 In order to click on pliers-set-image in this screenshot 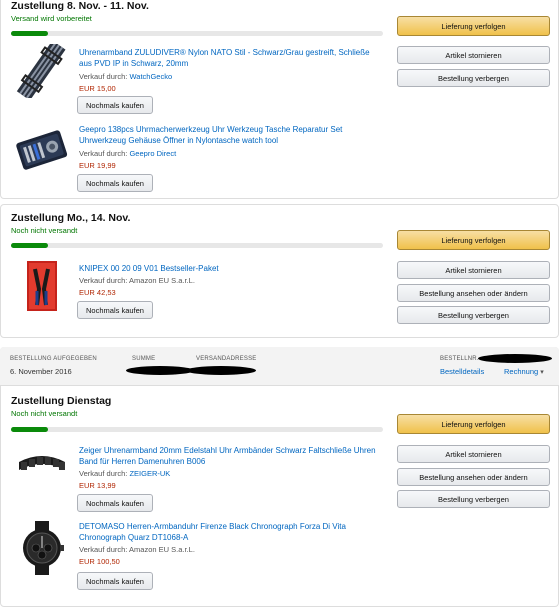, I will do `click(42, 286)`.